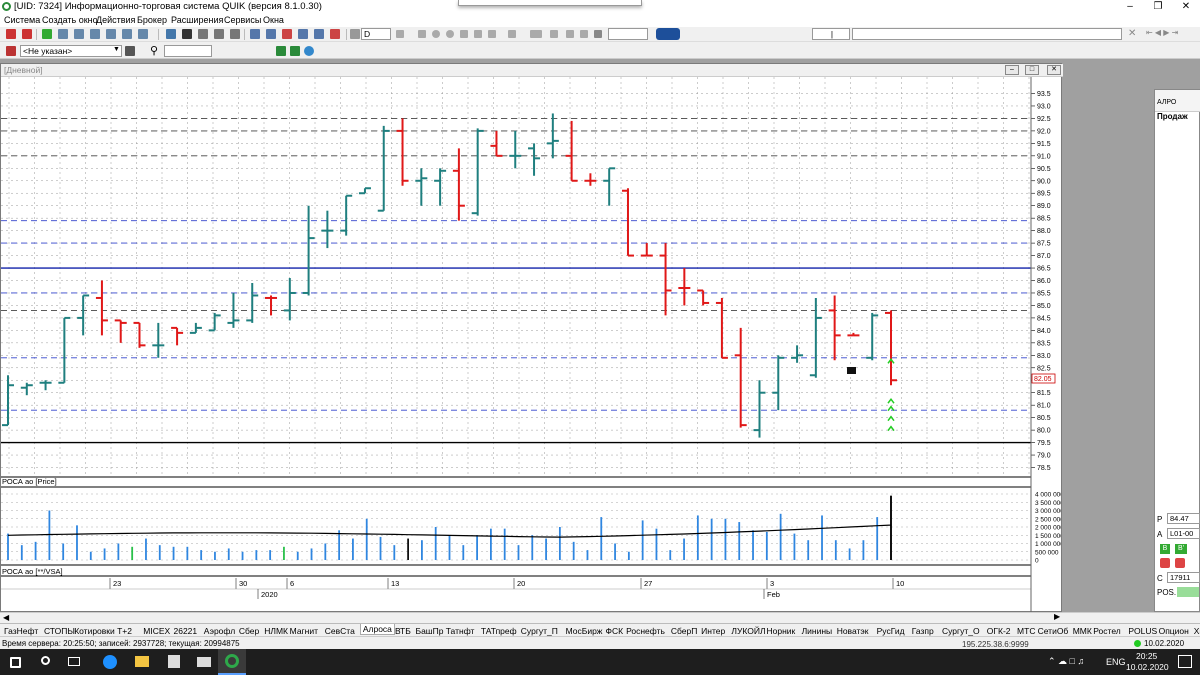 The image size is (1200, 675). Describe the element at coordinates (303, 34) in the screenshot. I see `news-icon` at that location.